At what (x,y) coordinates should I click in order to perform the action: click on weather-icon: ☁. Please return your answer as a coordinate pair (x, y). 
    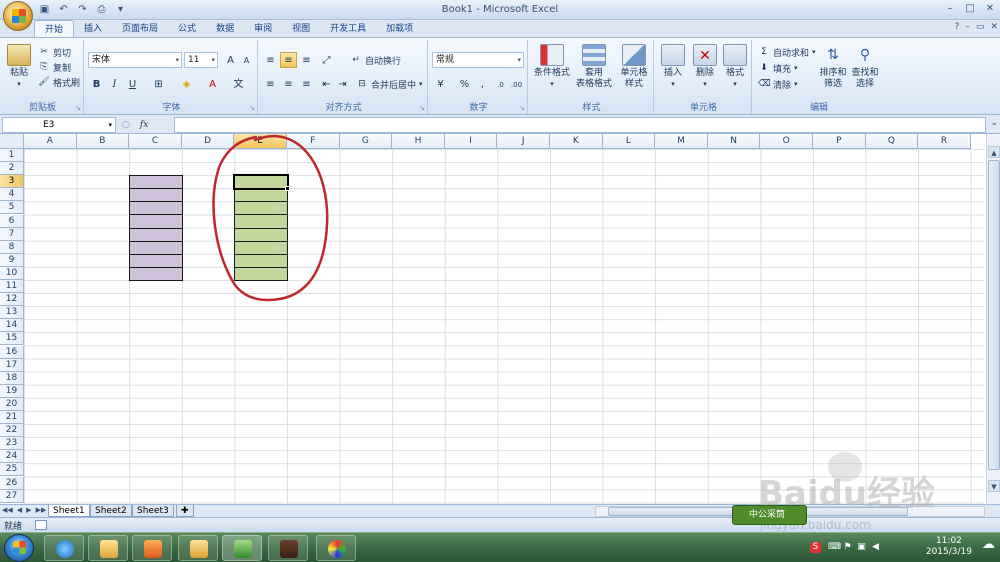
    Looking at the image, I should click on (988, 544).